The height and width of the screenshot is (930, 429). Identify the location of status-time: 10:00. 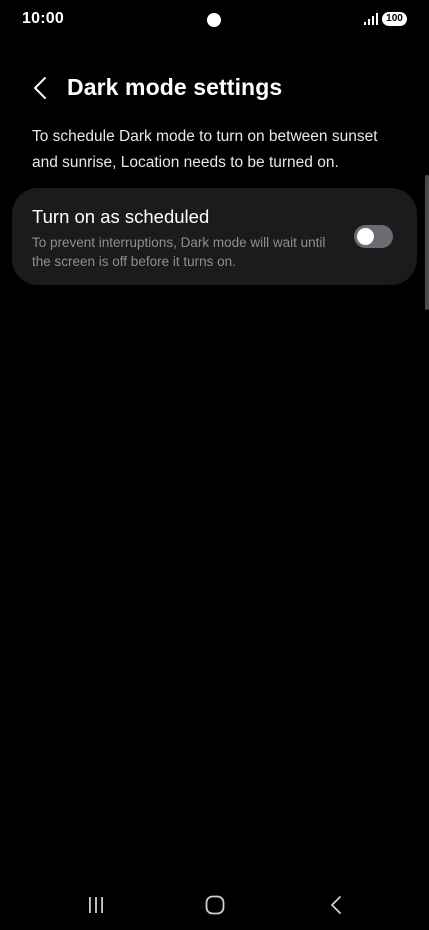
(43, 18).